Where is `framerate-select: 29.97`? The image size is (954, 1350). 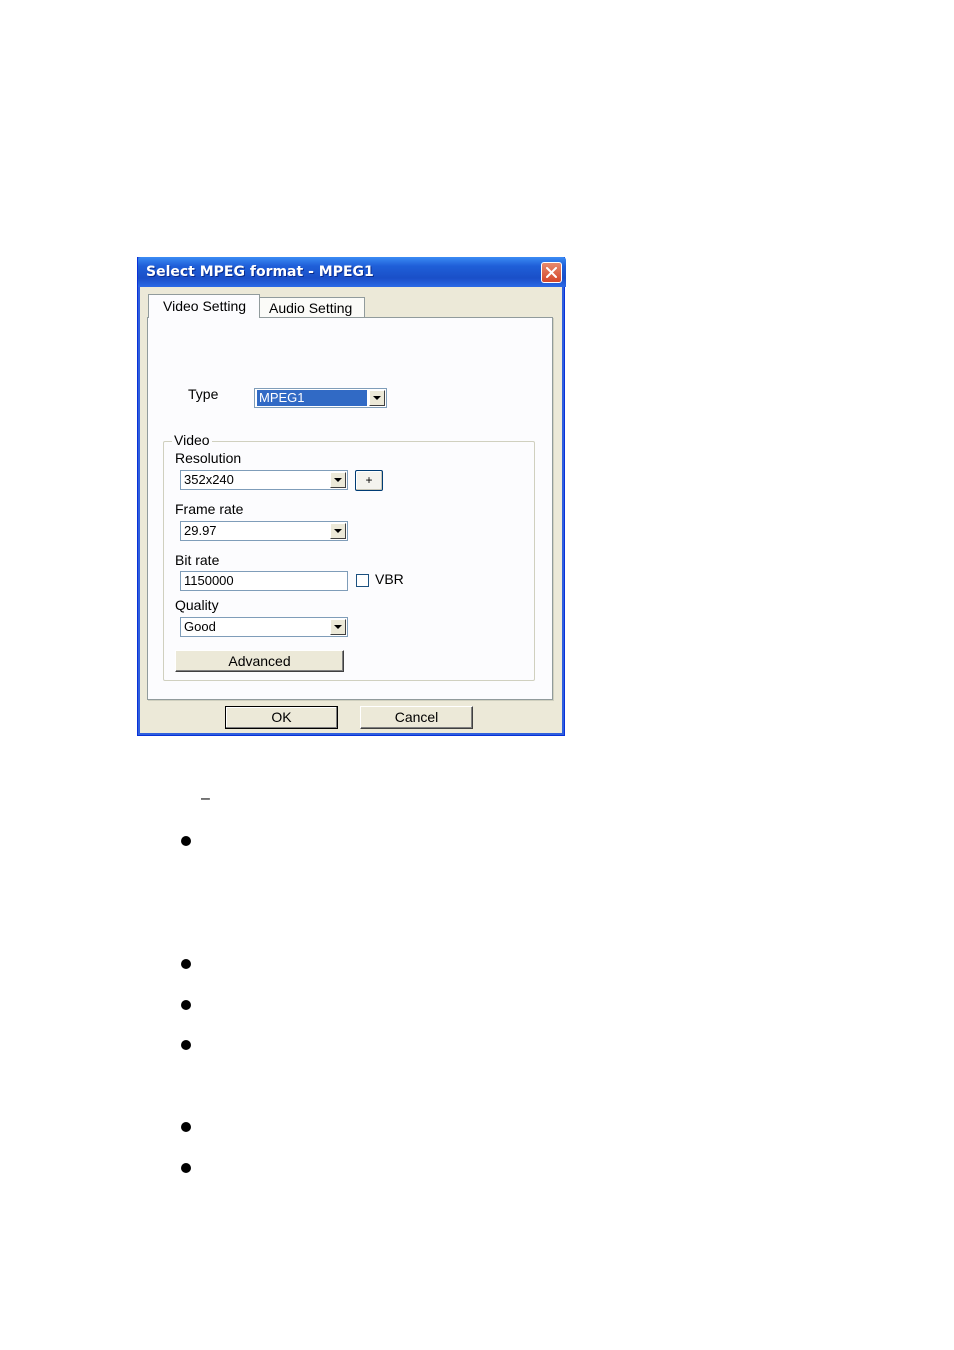
framerate-select: 29.97 is located at coordinates (264, 531).